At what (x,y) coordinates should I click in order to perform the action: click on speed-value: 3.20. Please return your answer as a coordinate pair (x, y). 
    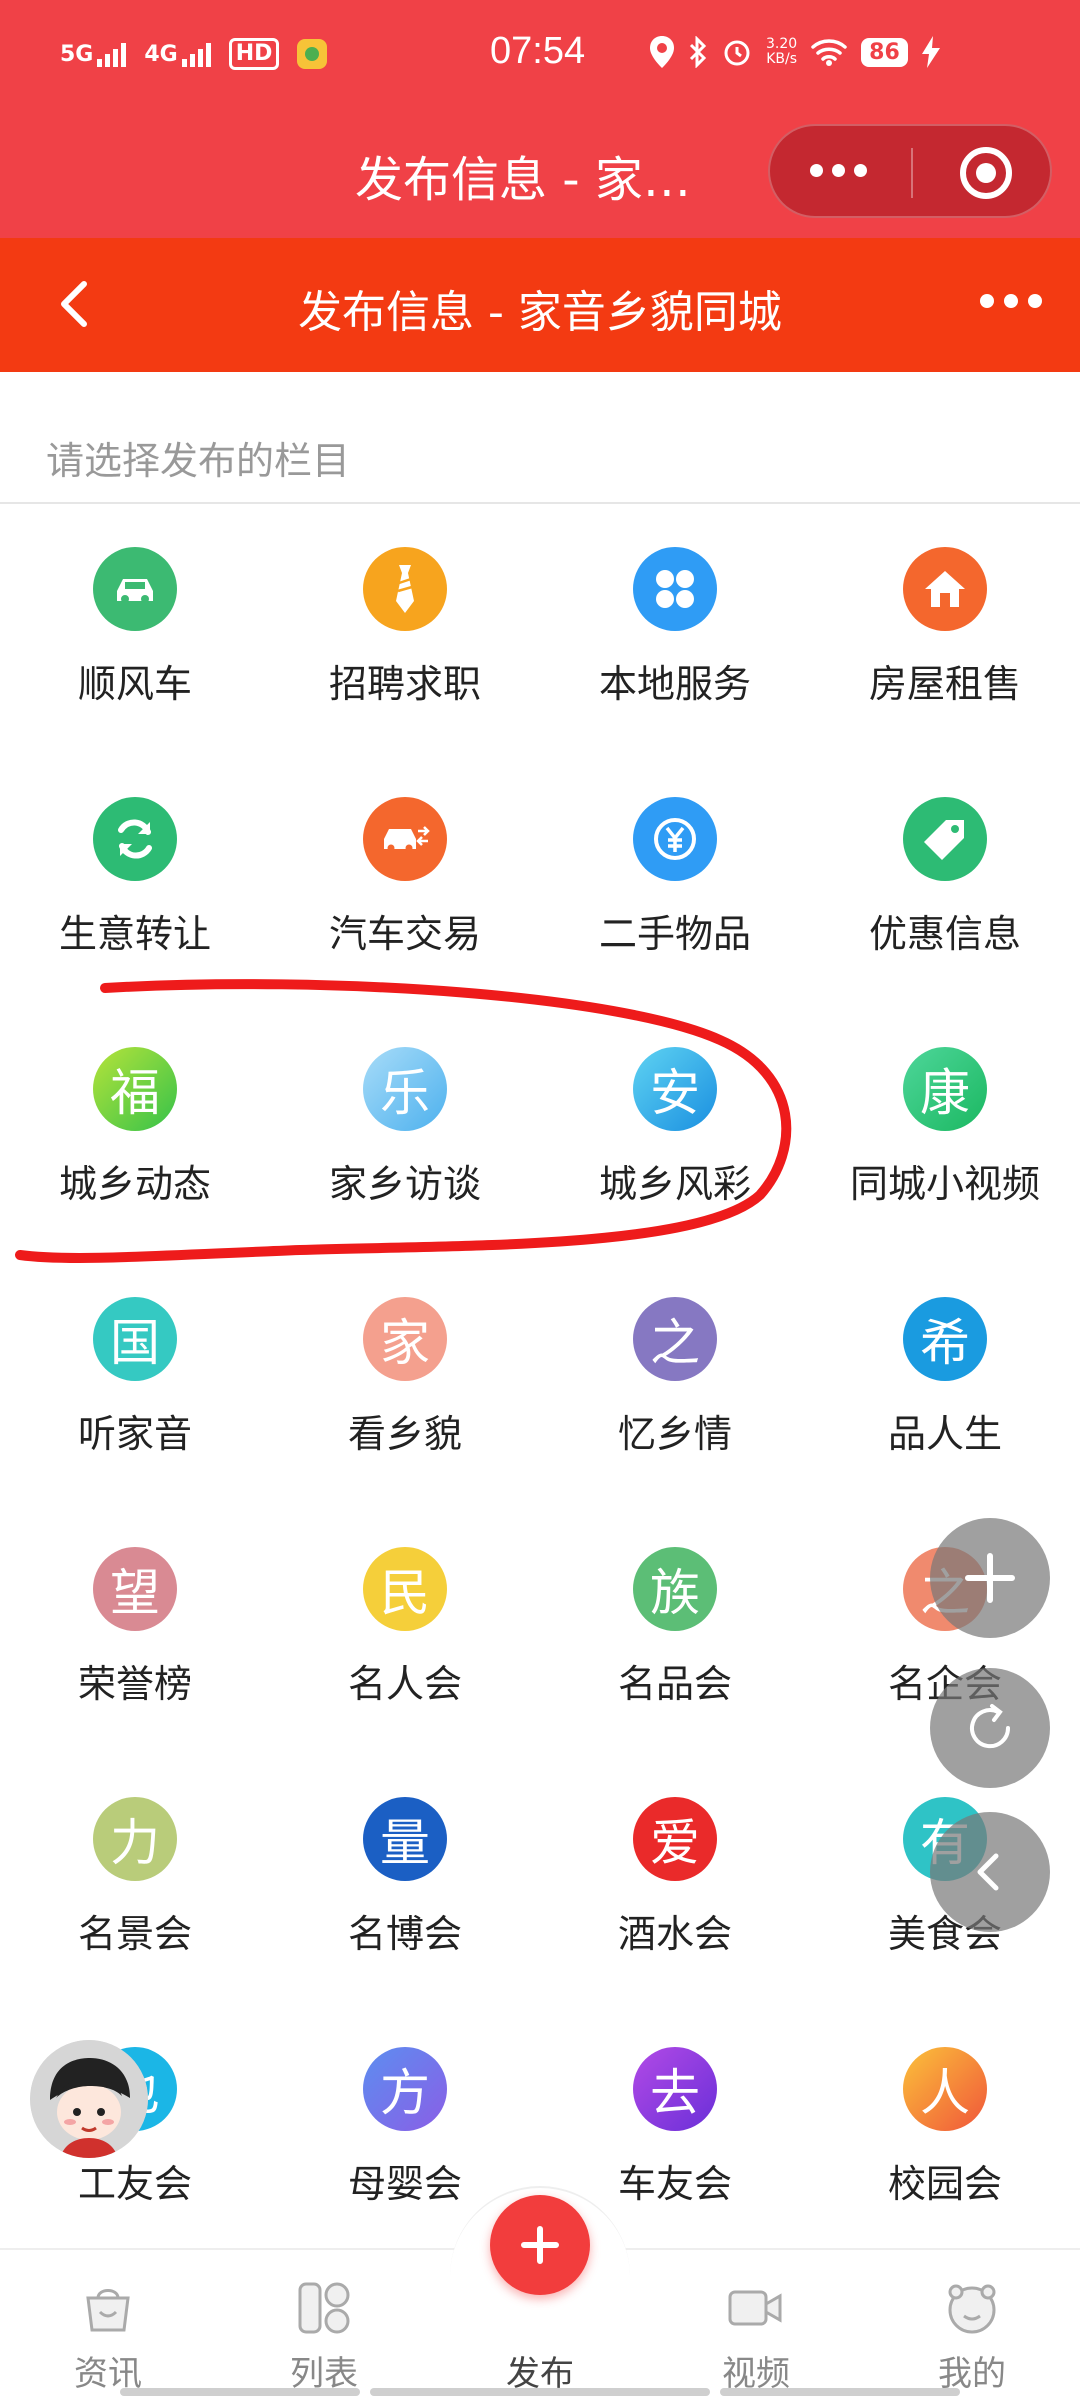
    Looking at the image, I should click on (782, 44).